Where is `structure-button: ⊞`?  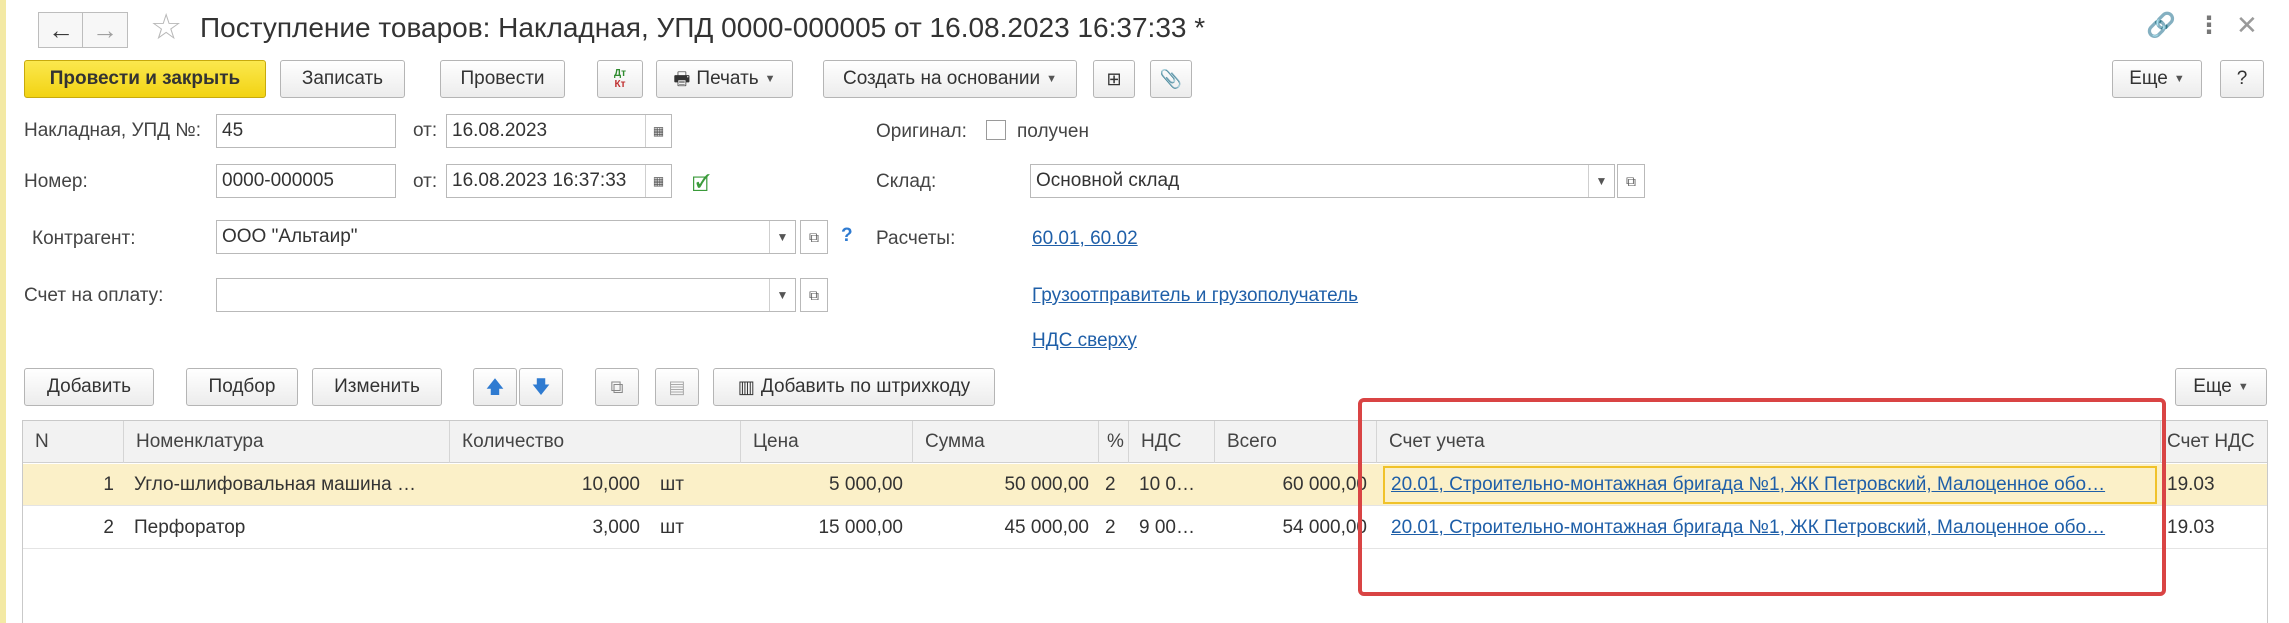
structure-button: ⊞ is located at coordinates (1114, 79).